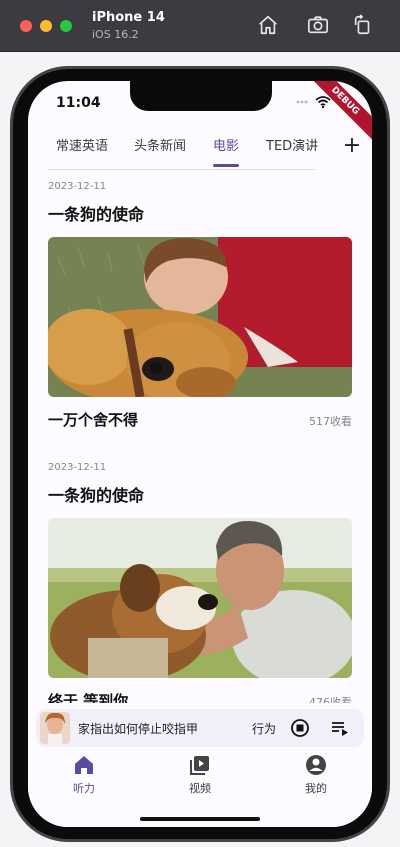 This screenshot has height=847, width=400. I want to click on close-window-button, so click(26, 26).